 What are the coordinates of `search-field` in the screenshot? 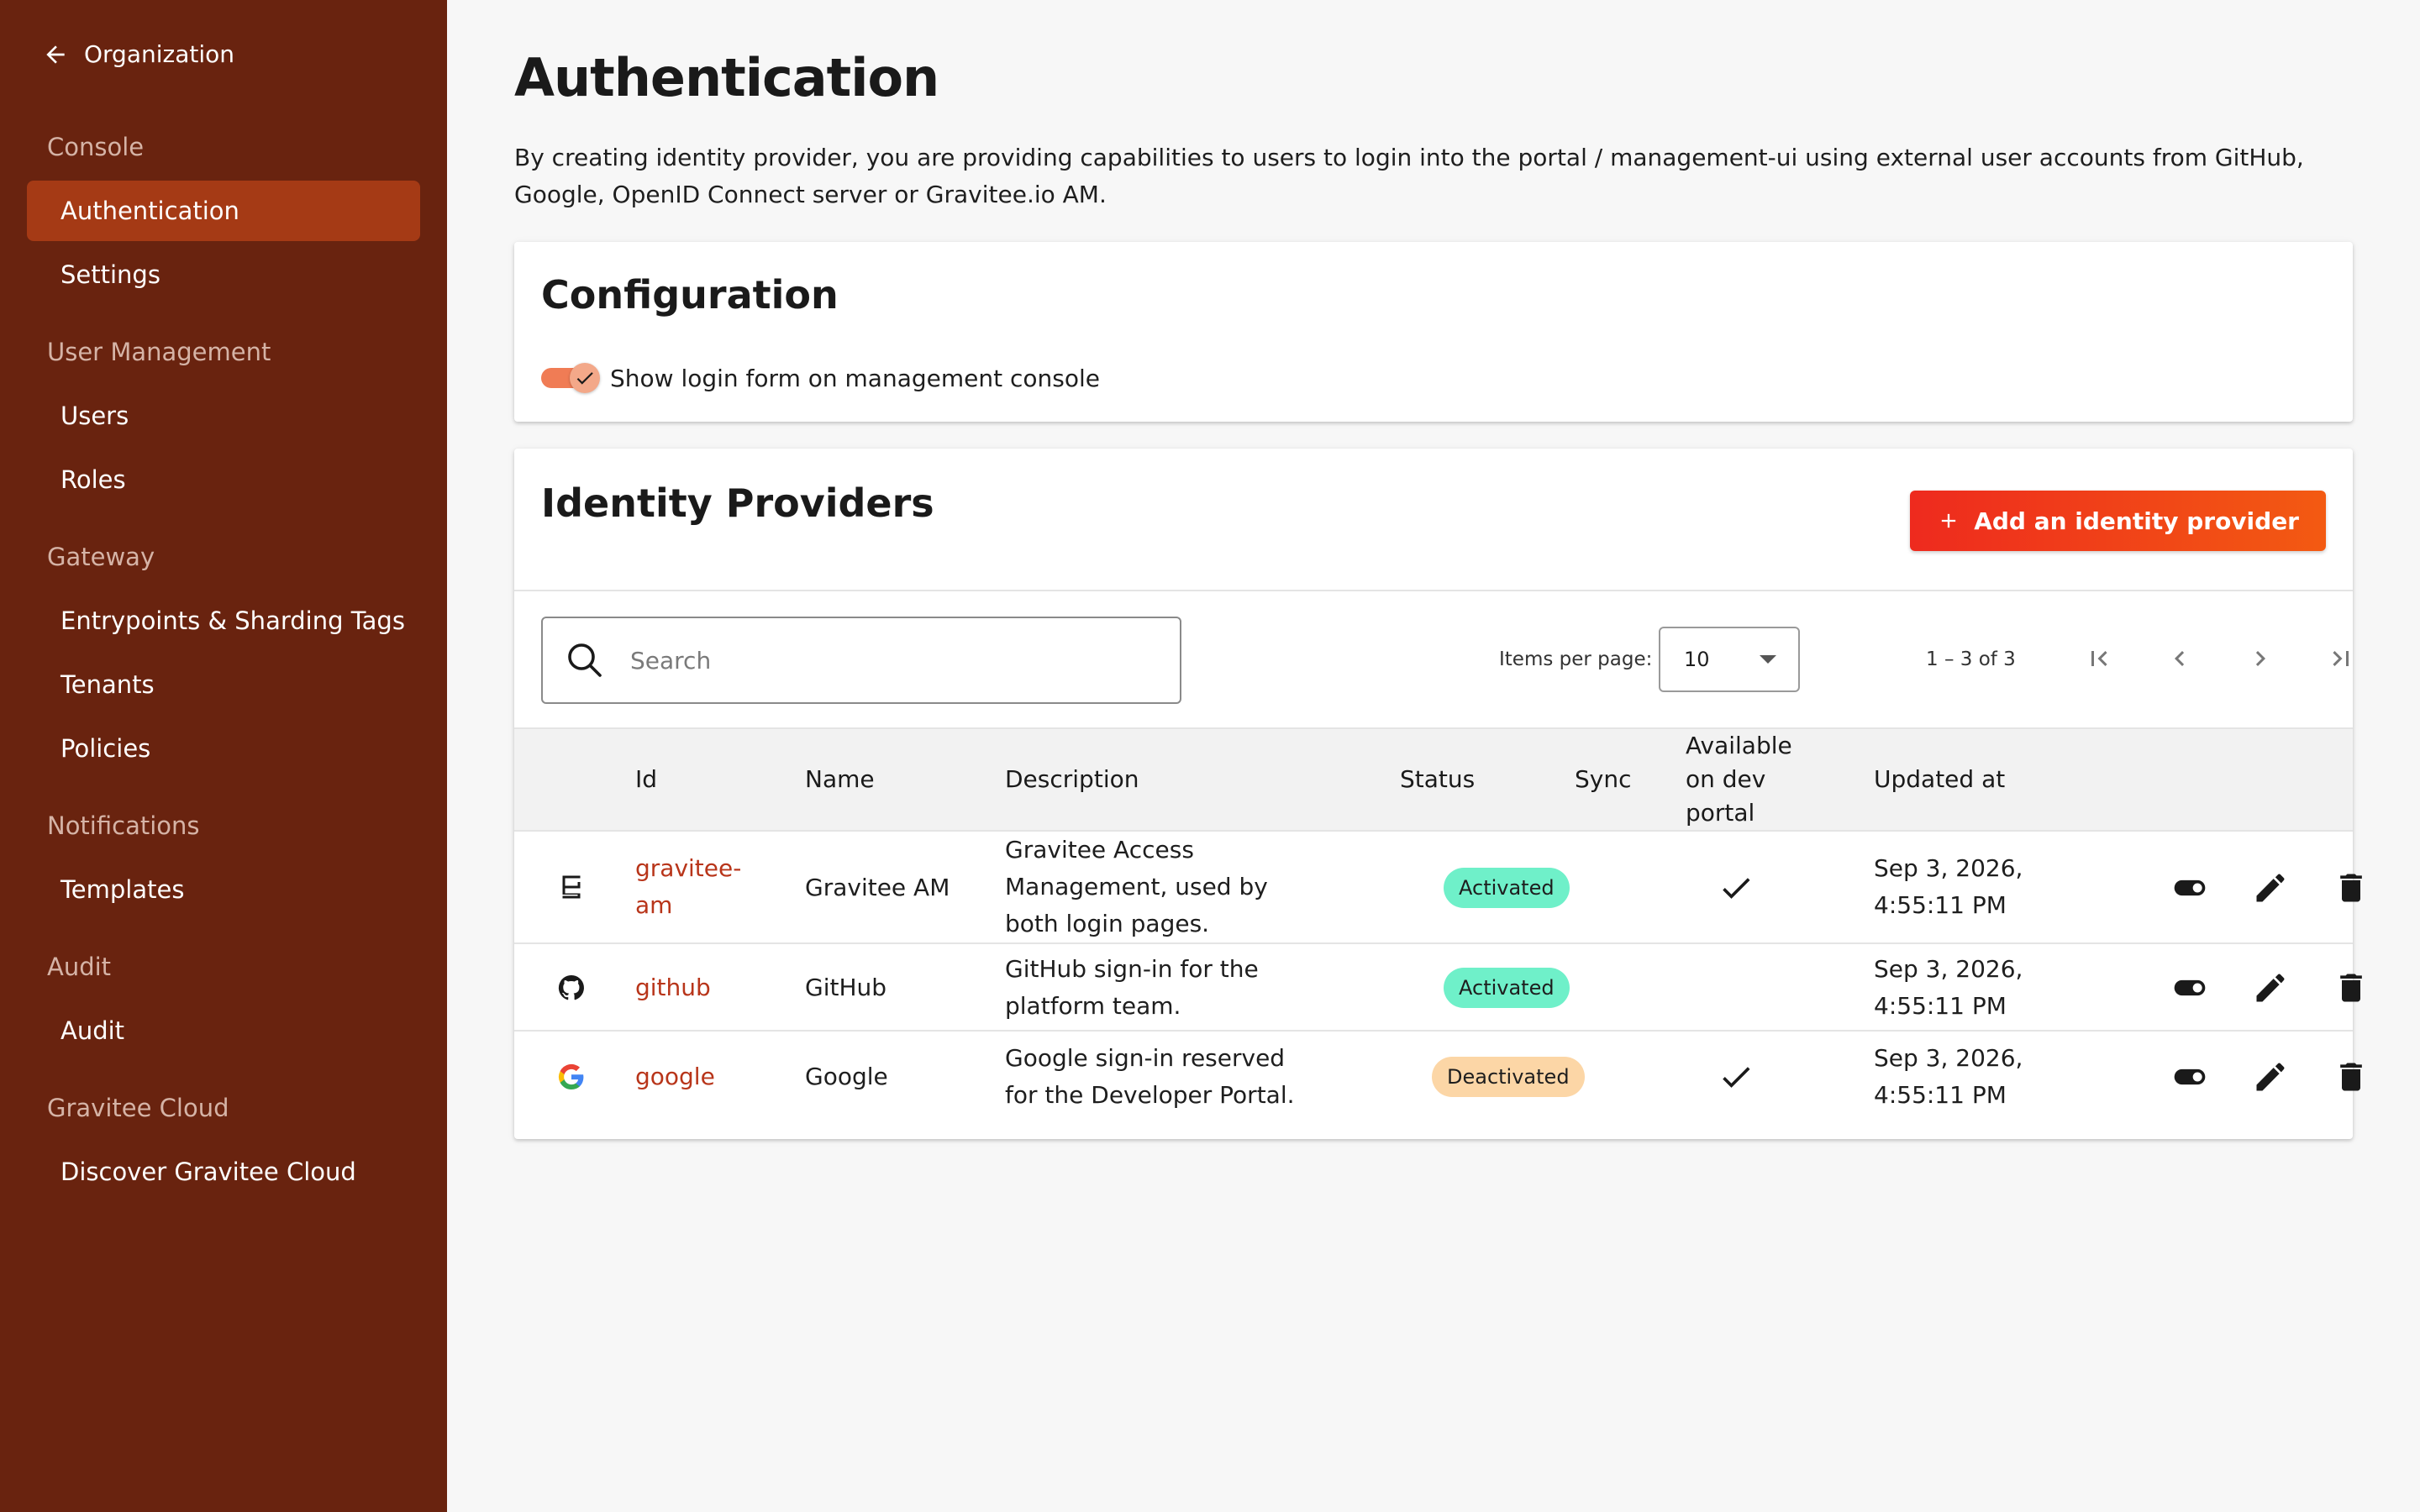 It's located at (861, 660).